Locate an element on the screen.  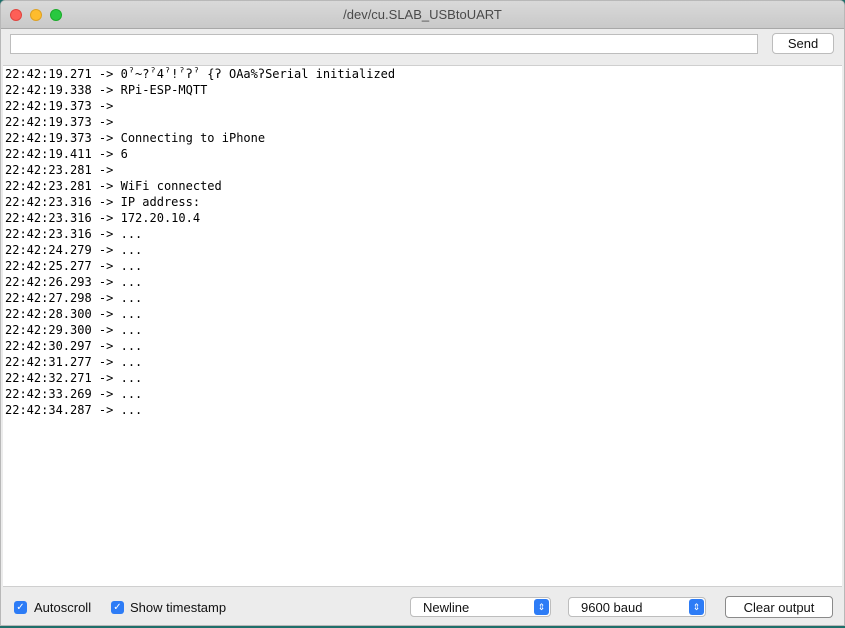
output-line: 22:42:23.316 -> IP address: is located at coordinates (103, 202).